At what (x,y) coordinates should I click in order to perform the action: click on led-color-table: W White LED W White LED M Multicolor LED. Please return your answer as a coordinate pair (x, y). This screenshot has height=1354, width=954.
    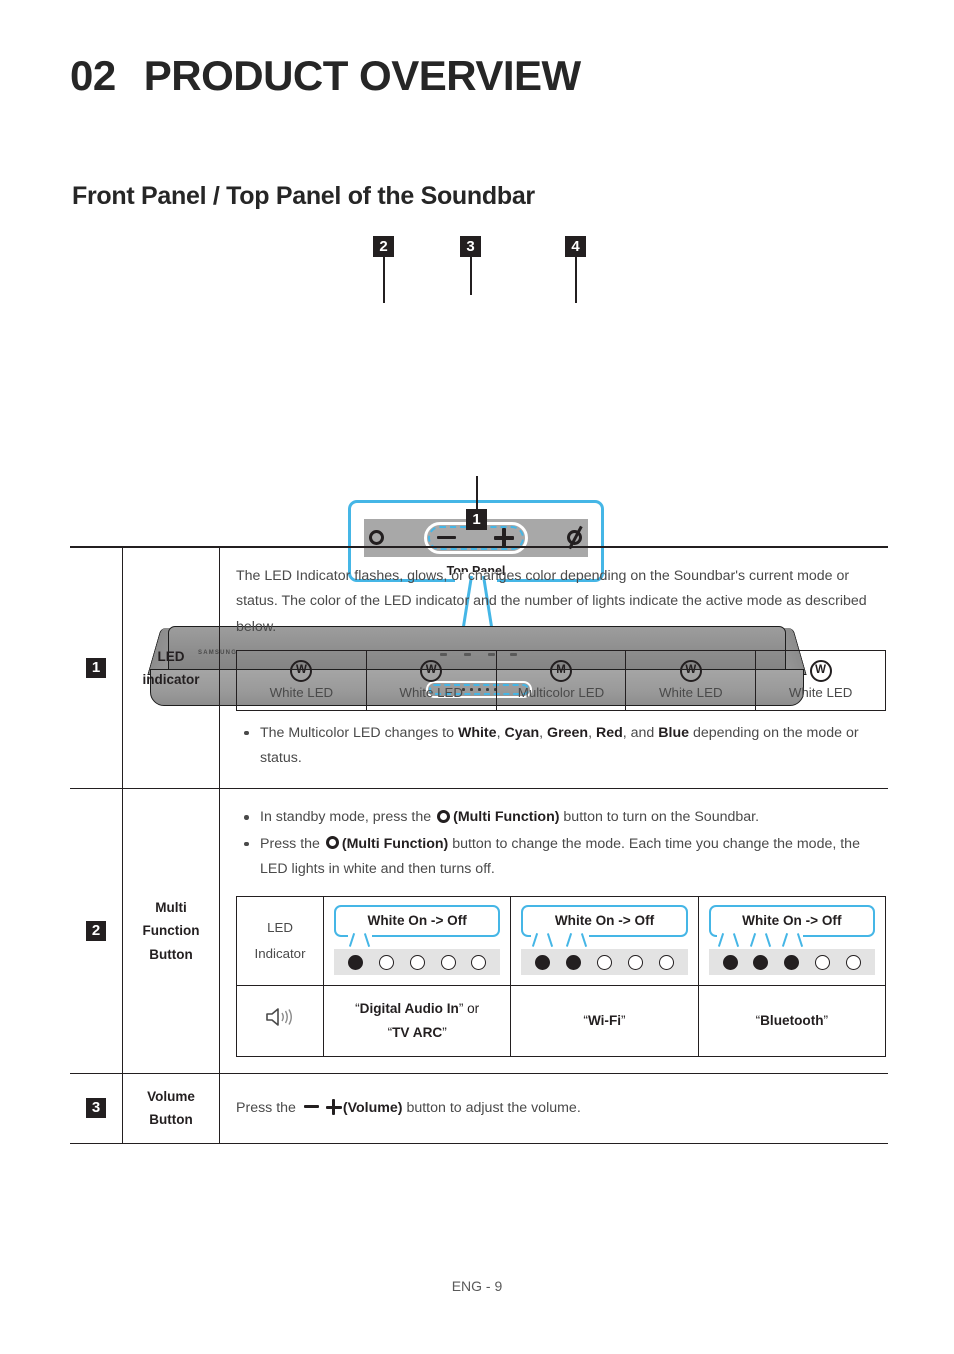
    Looking at the image, I should click on (561, 680).